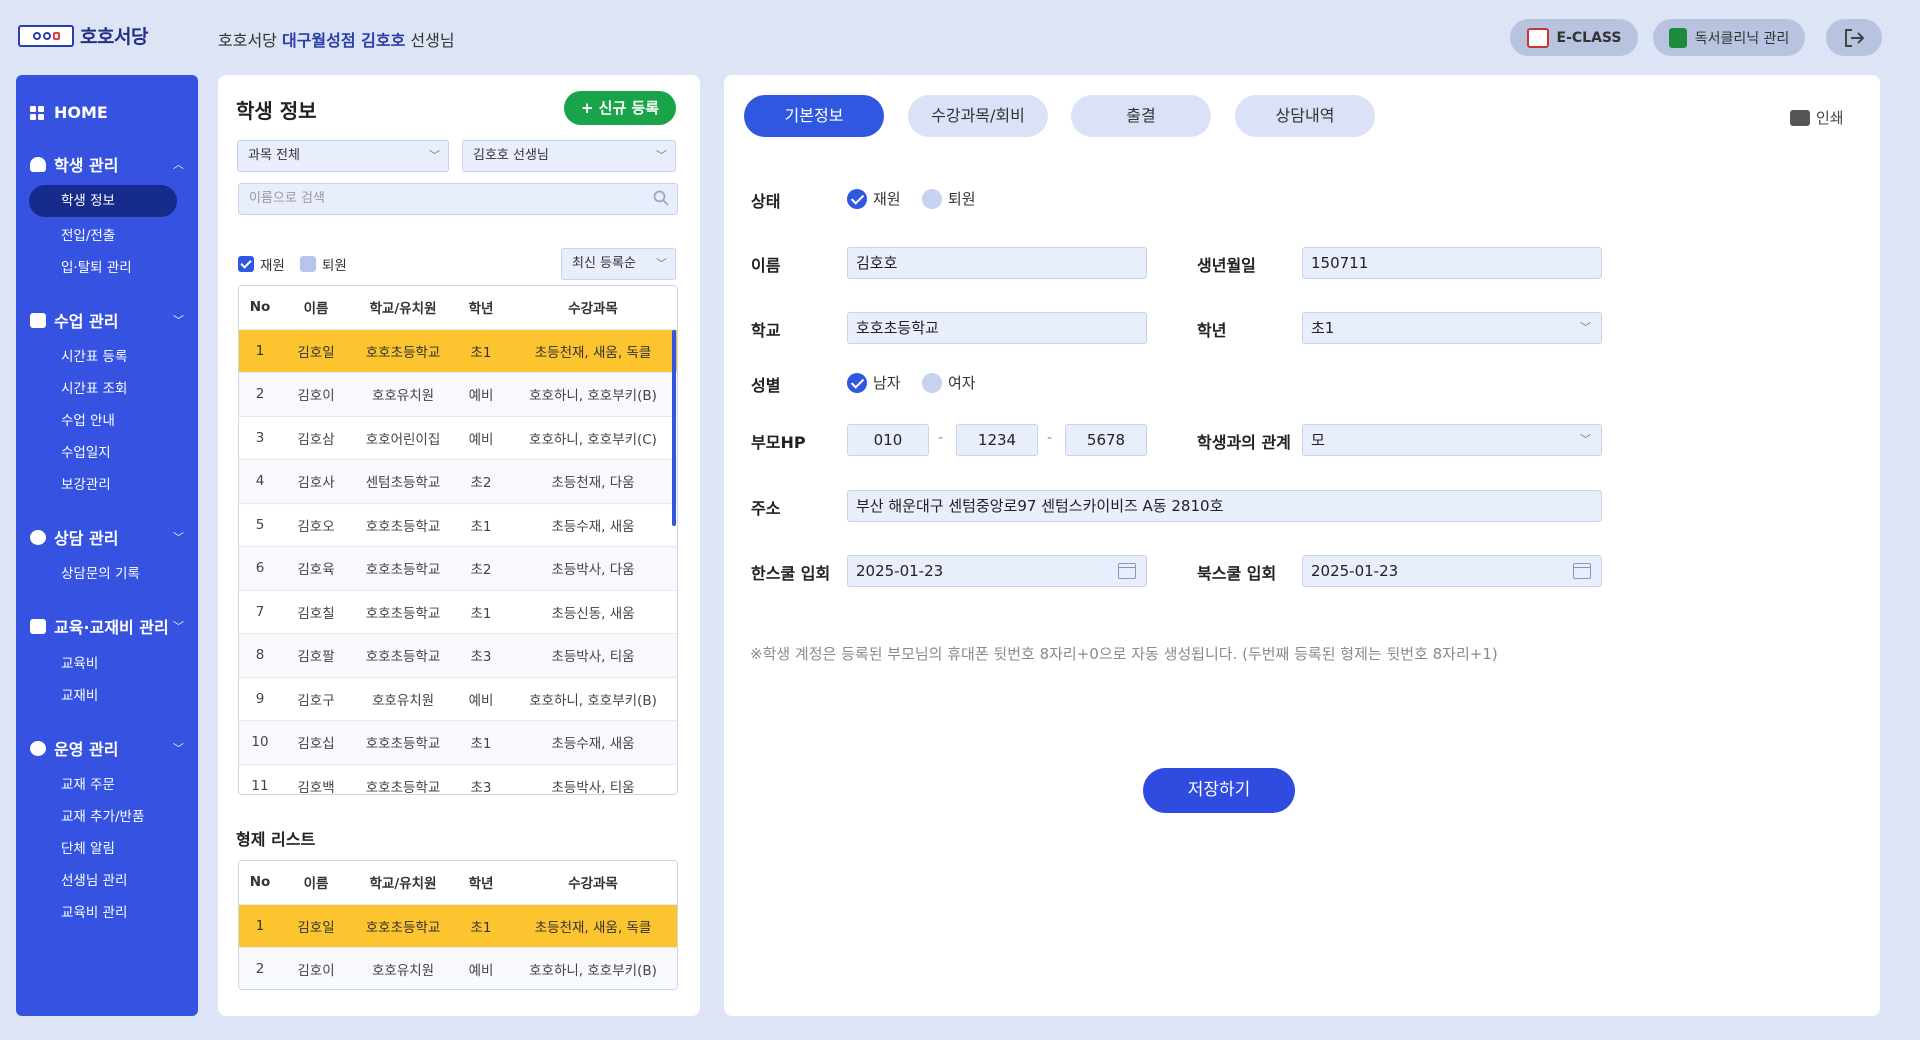  Describe the element at coordinates (261, 264) in the screenshot. I see `filter-enrolled-checkbox: 재원` at that location.